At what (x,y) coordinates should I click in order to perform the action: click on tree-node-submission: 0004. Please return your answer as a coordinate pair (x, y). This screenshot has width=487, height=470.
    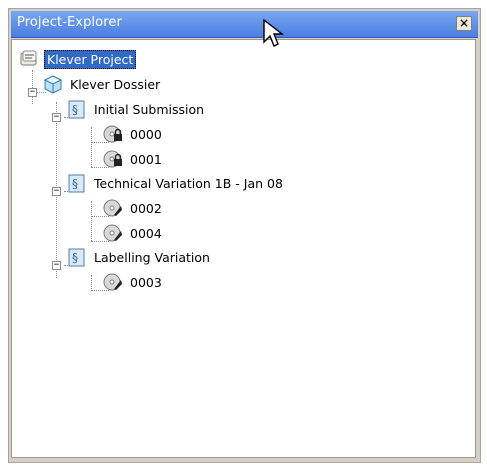
    Looking at the image, I should click on (133, 233).